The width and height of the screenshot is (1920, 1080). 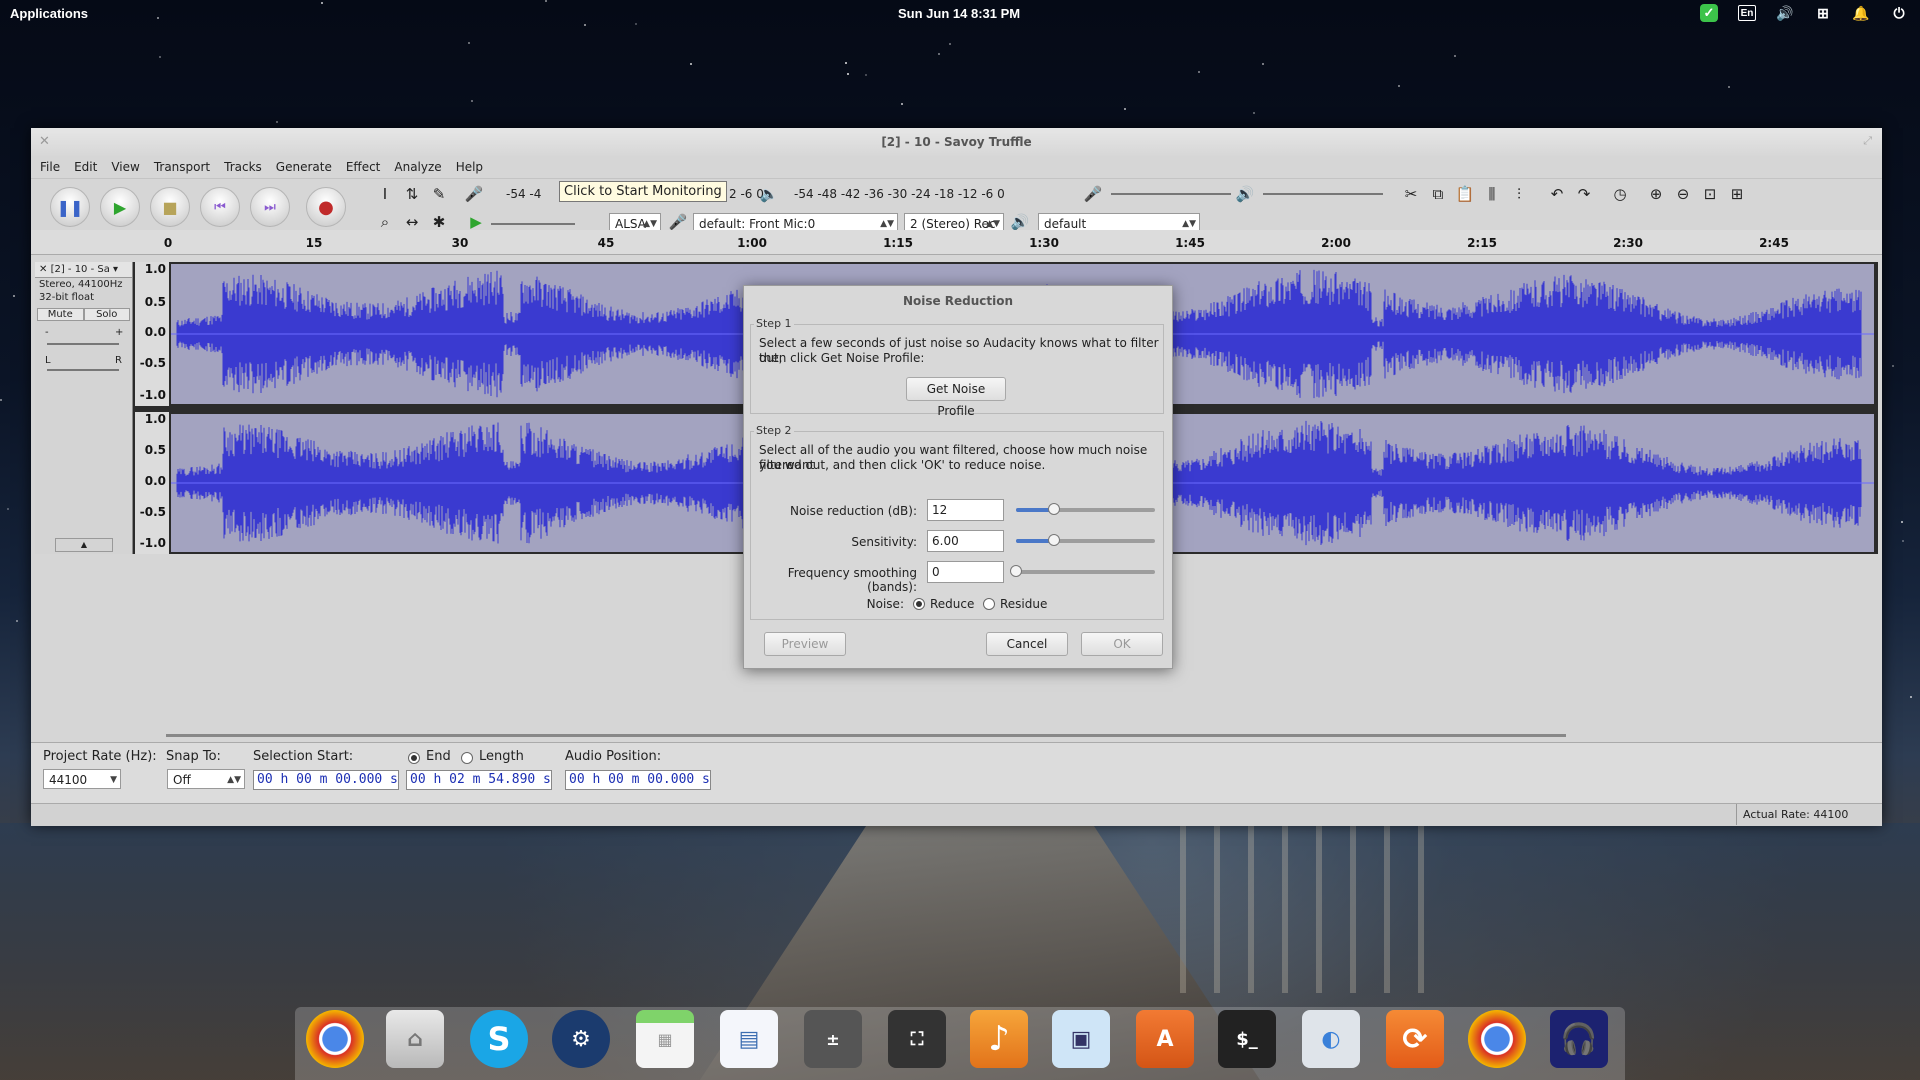 I want to click on noise-reduction-label: Noise reduction (dB):, so click(x=853, y=511).